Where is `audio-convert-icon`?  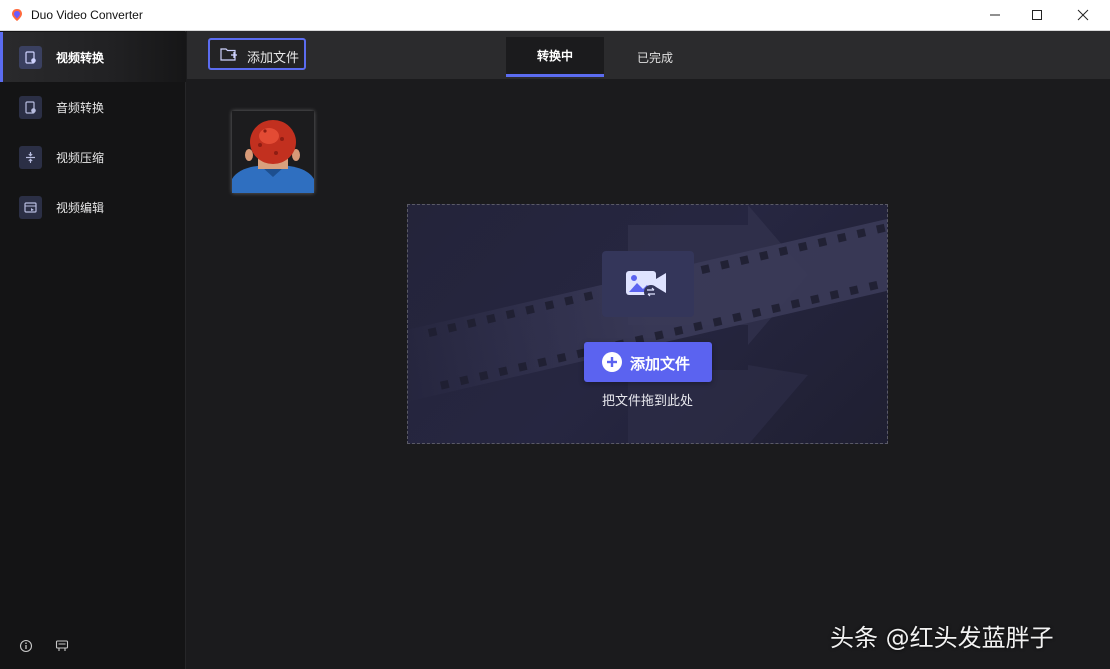
audio-convert-icon is located at coordinates (30, 107).